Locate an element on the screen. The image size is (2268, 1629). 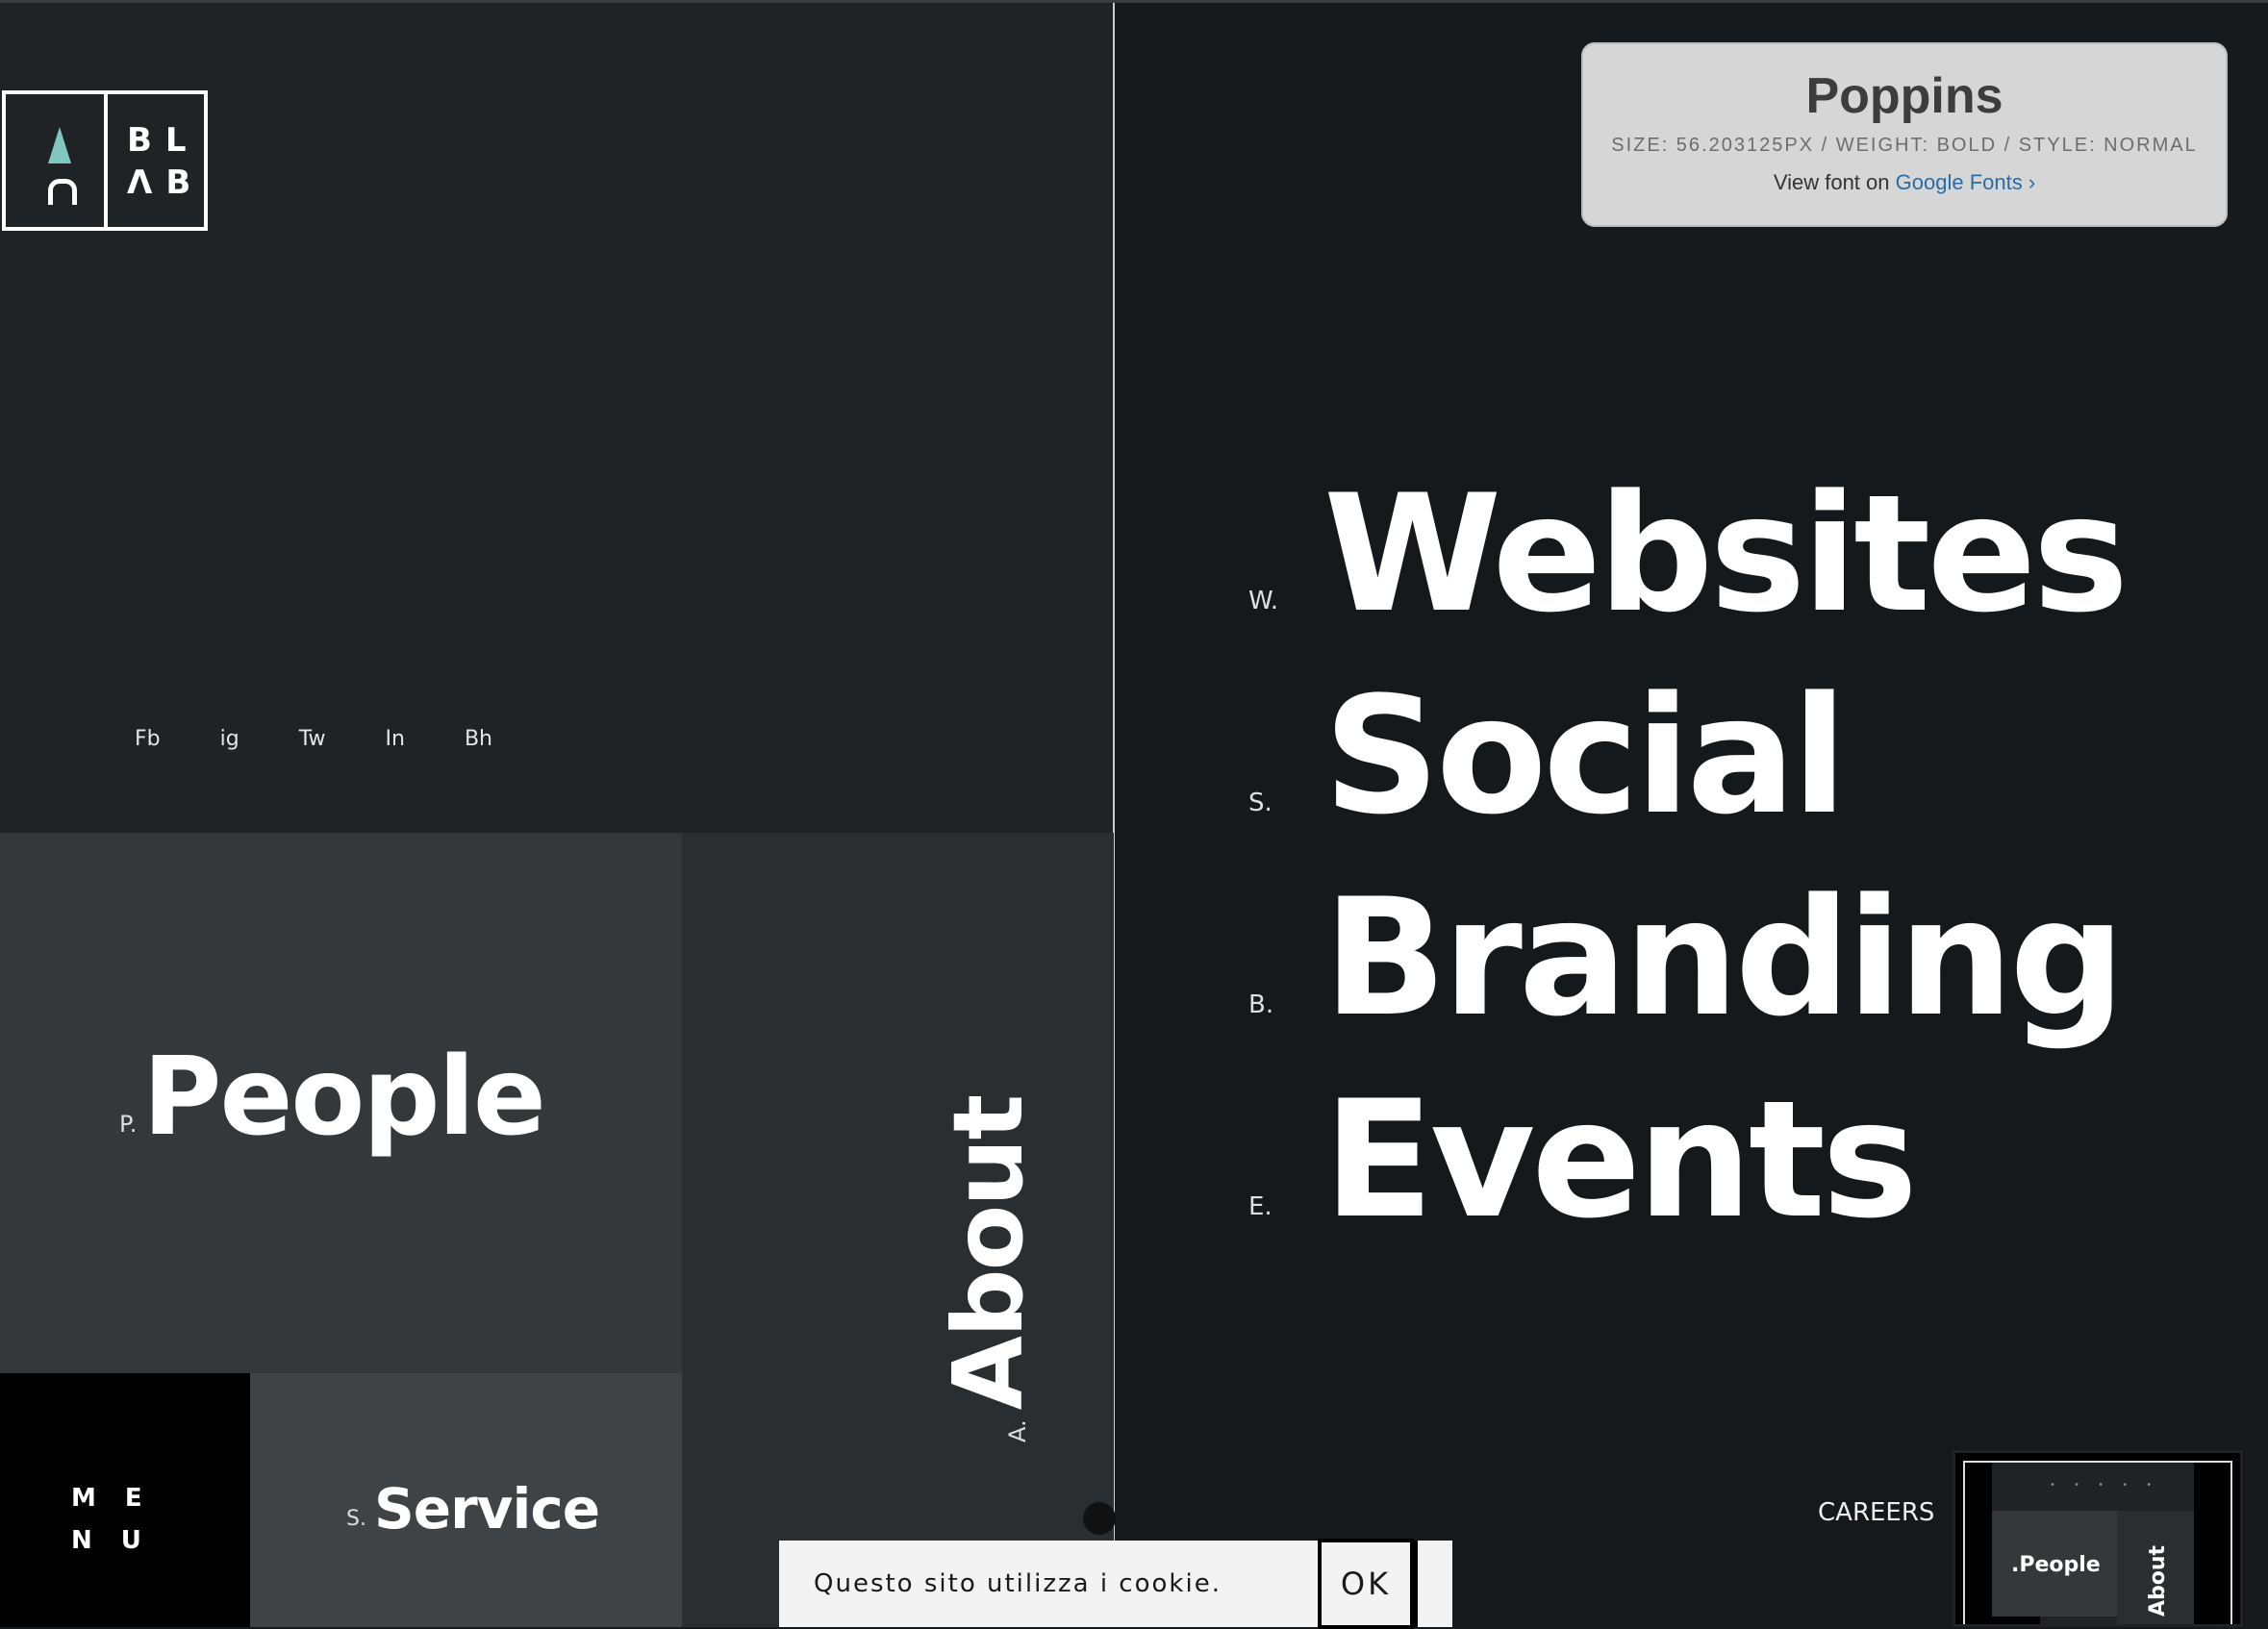
service-prefix: E. is located at coordinates (1261, 1206).